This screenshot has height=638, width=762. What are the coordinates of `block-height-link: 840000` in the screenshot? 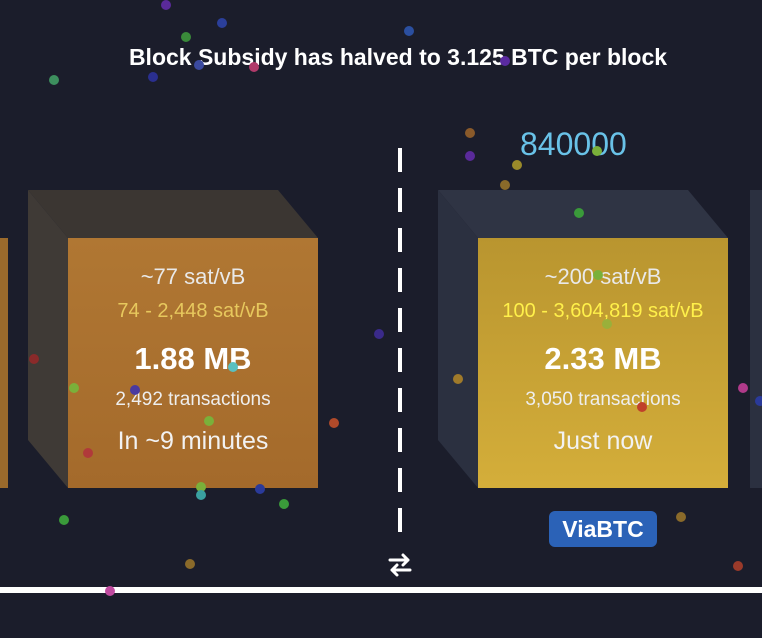 It's located at (573, 144).